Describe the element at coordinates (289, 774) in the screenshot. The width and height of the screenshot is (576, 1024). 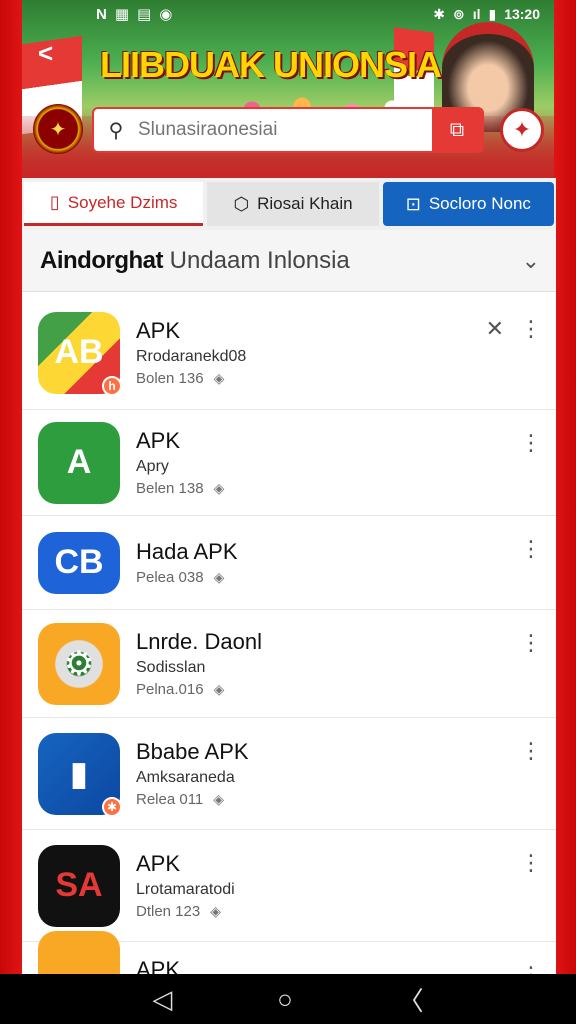
I see `list-item: ▮ ✱ Bbabe APK Amksaraneda Relea 011 ◈ ⋮` at that location.